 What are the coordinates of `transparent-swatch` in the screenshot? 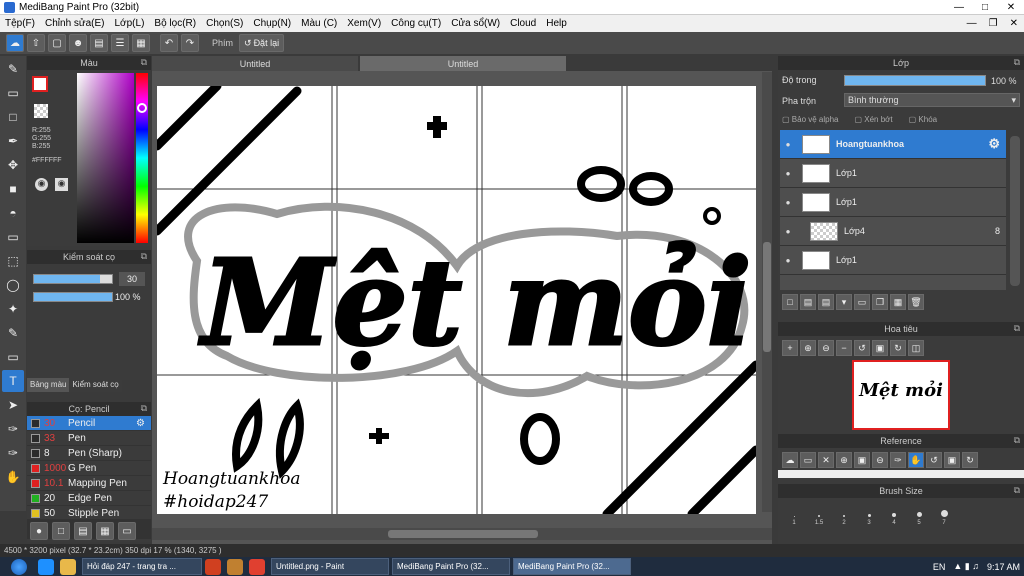 It's located at (41, 111).